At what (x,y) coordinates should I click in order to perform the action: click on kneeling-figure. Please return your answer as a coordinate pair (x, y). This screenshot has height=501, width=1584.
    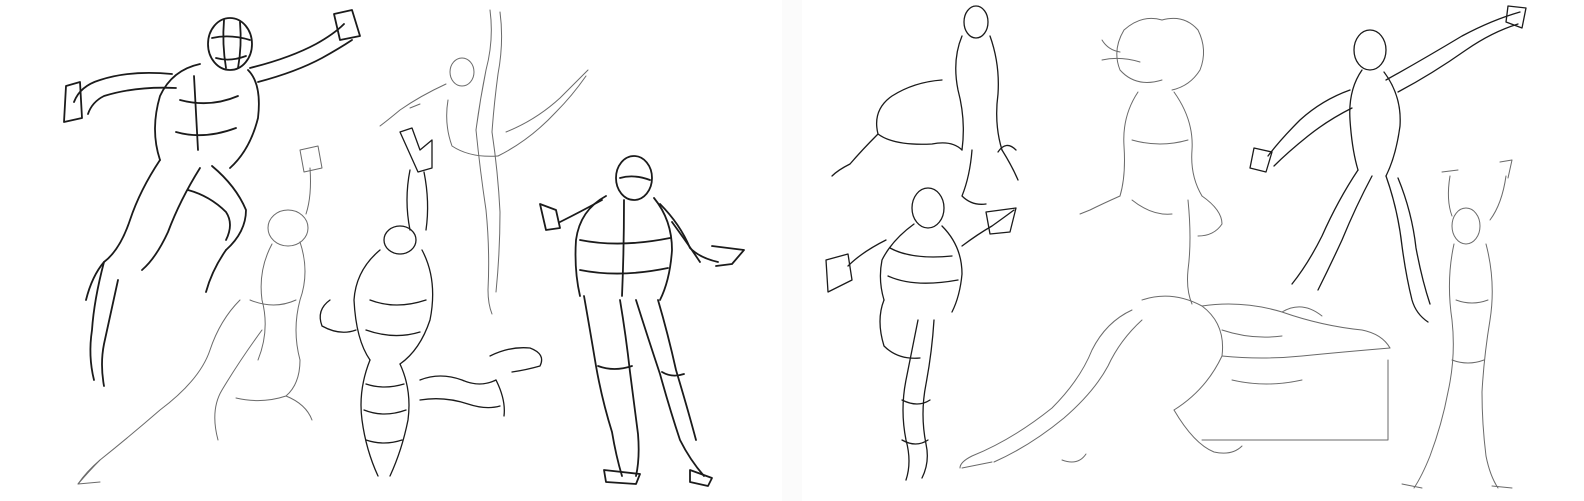
    Looking at the image, I should click on (200, 315).